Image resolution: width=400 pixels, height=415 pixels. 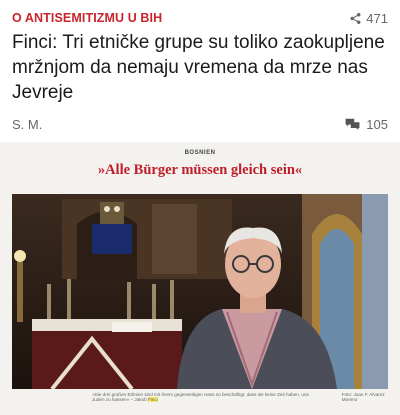 I want to click on author: S. M., so click(x=27, y=124).